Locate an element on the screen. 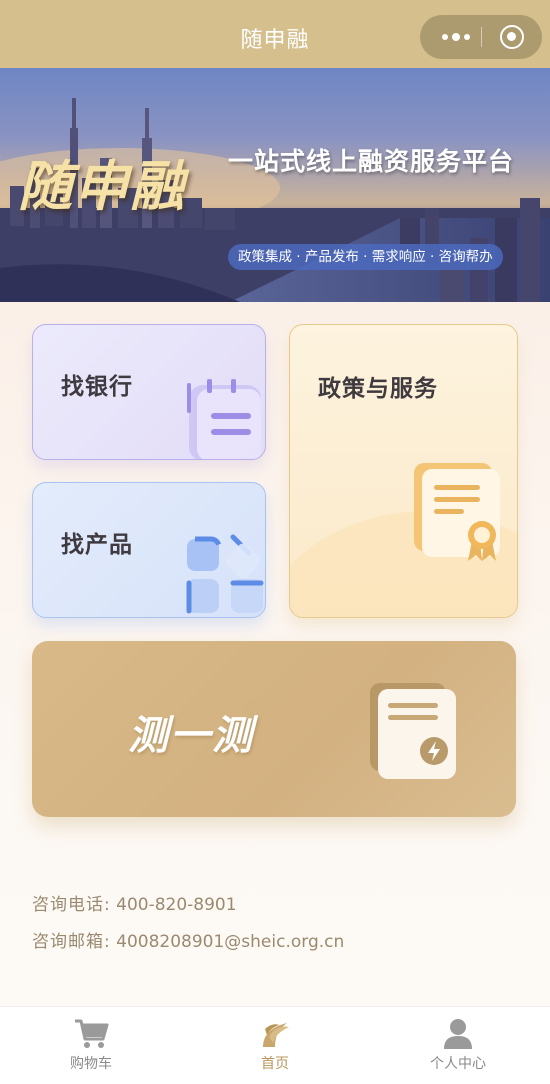 The height and width of the screenshot is (1084, 550). tab-profile: 个人中心 is located at coordinates (458, 1045).